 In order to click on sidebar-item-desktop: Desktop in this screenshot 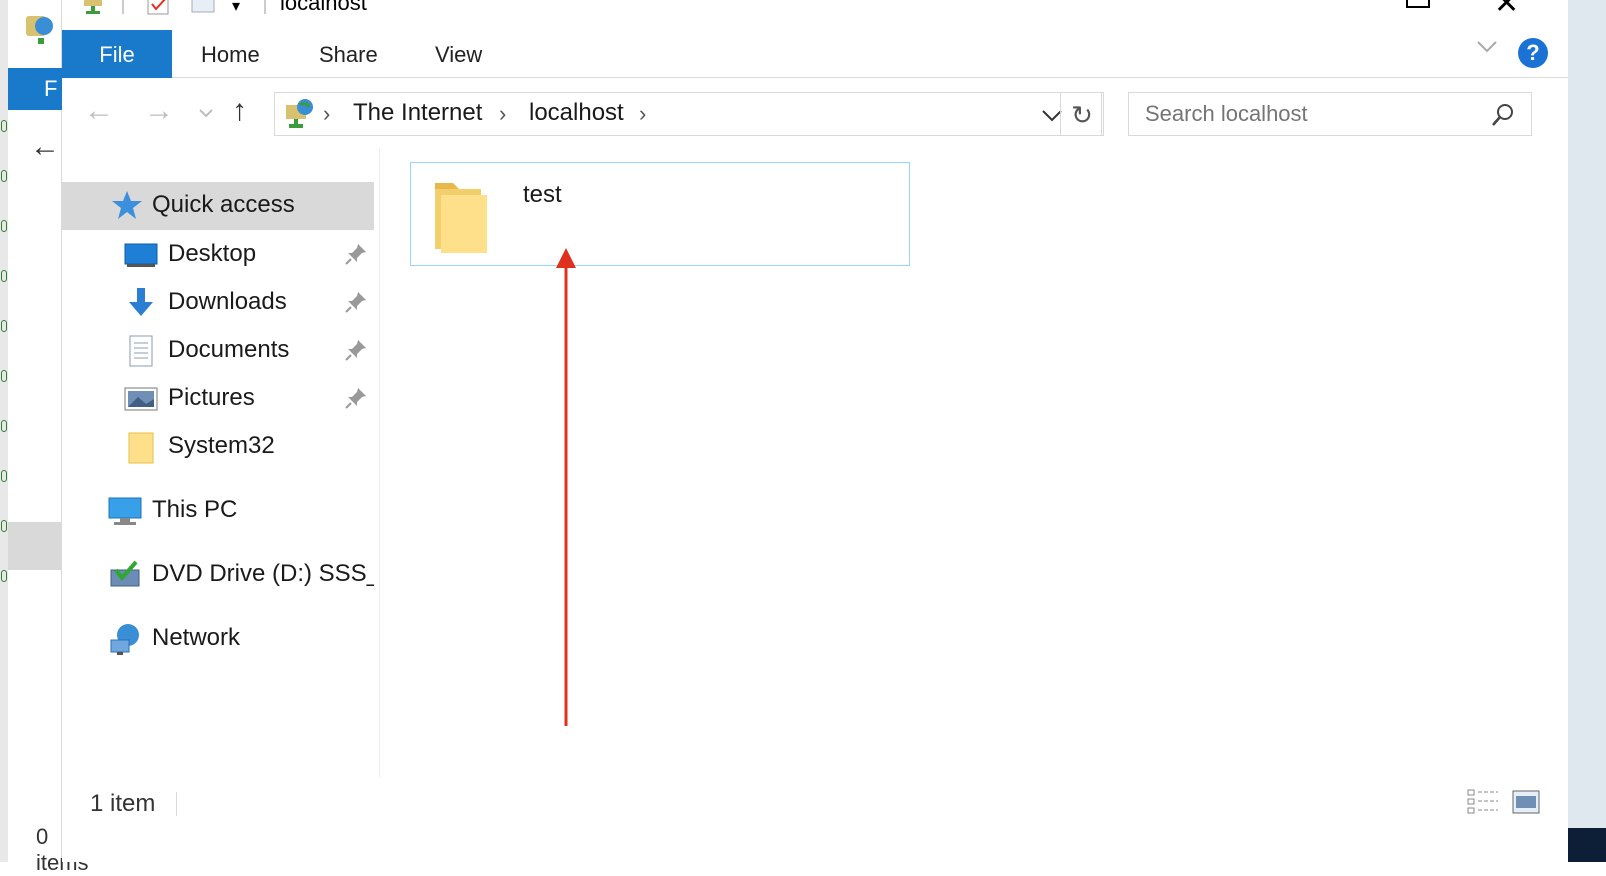, I will do `click(218, 255)`.